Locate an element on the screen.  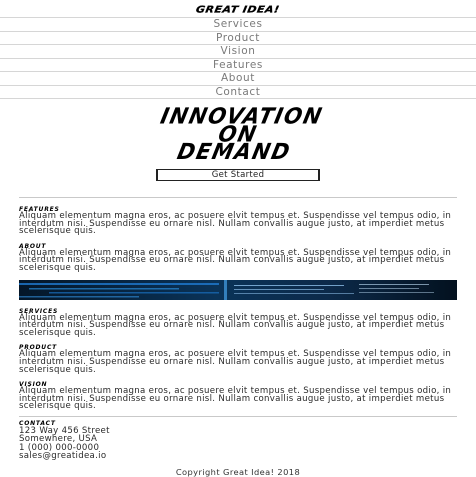
contact-address-line2: Somewhere, USA is located at coordinates (58, 439).